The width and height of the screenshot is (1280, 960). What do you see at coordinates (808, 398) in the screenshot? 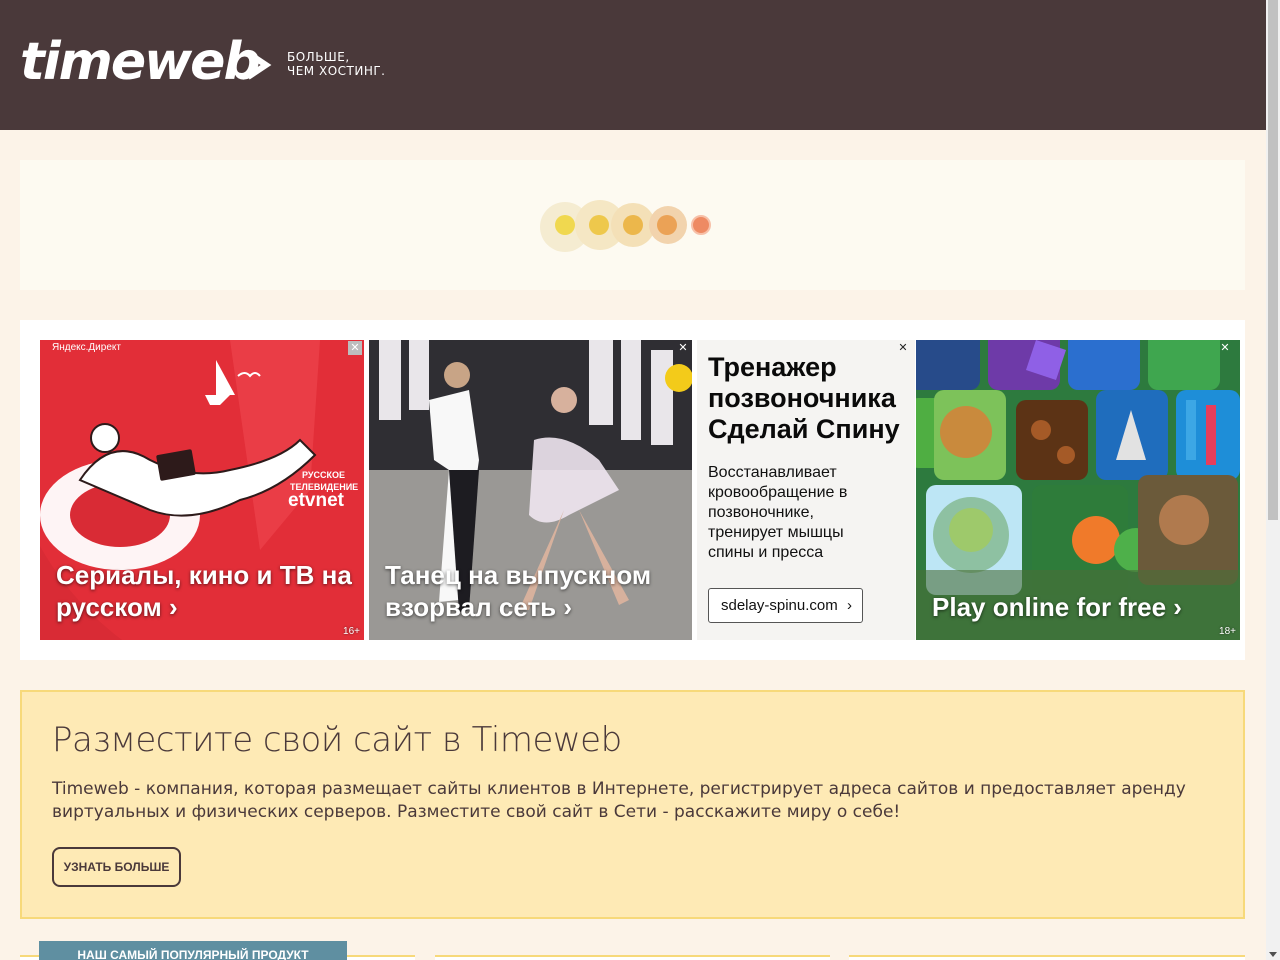
I see `ad-3-title: Тренажер позвоночника Сделай Спину` at bounding box center [808, 398].